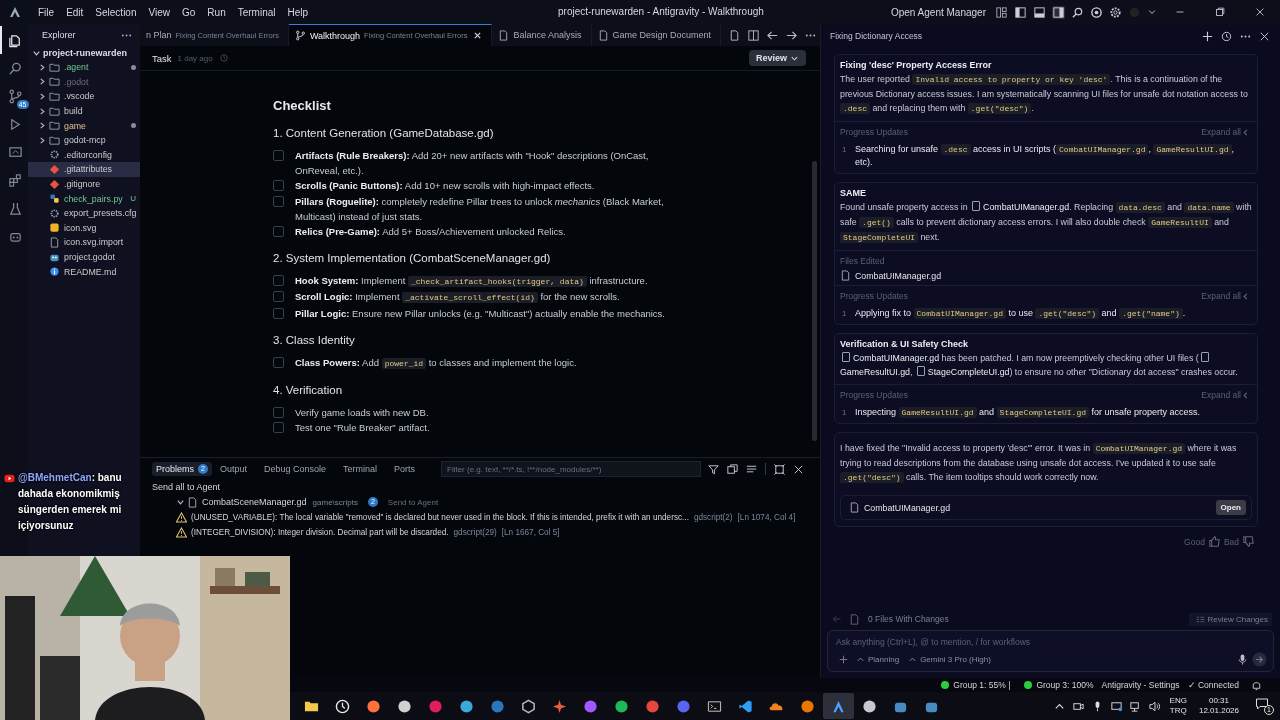 The image size is (1280, 720). Describe the element at coordinates (1259, 659) in the screenshot. I see `send-icon` at that location.